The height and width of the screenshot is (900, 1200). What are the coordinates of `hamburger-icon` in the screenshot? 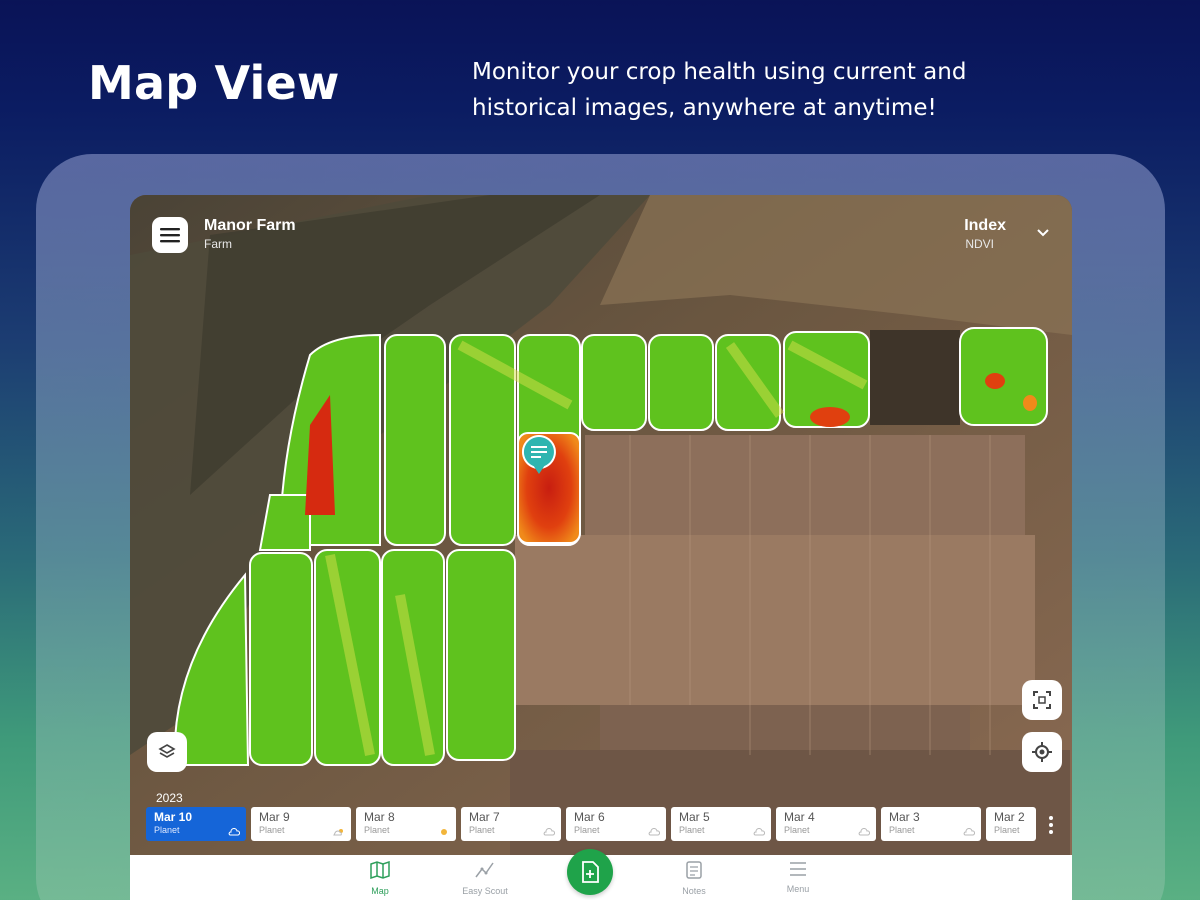 It's located at (170, 235).